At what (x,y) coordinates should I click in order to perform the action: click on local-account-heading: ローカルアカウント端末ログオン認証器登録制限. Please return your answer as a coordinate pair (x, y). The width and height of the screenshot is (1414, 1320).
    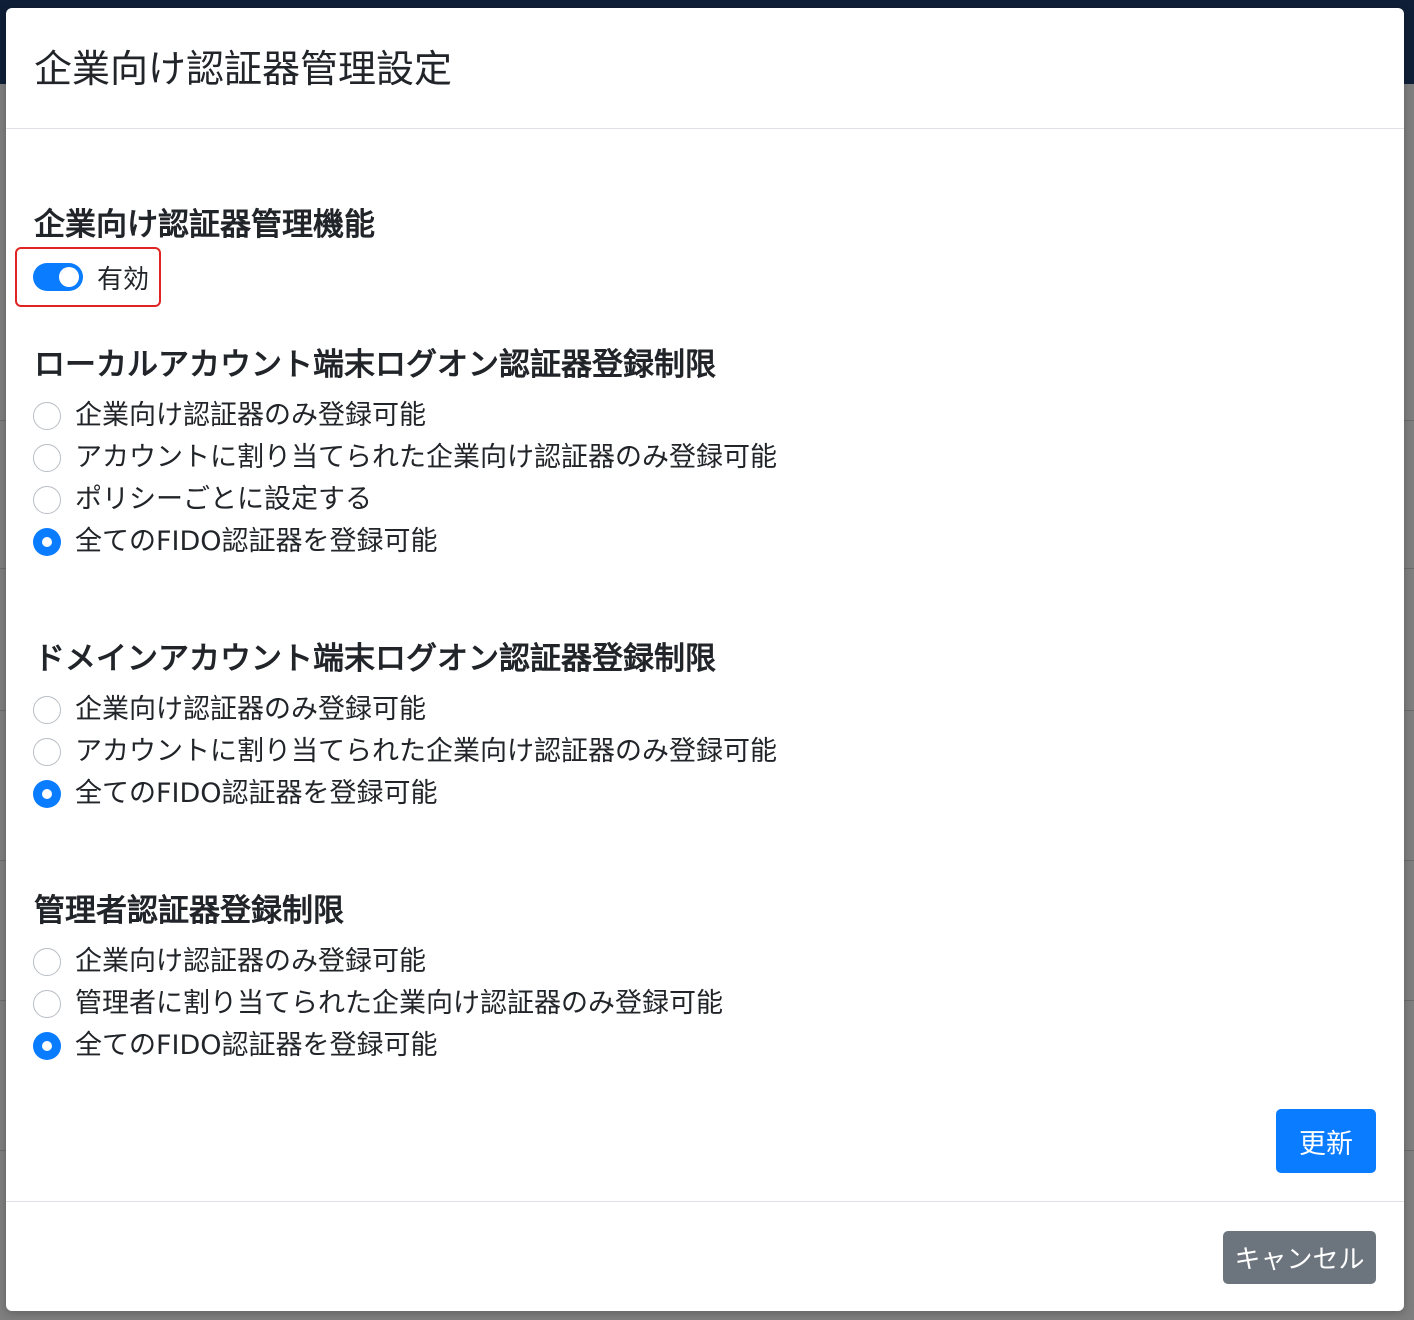
    Looking at the image, I should click on (375, 365).